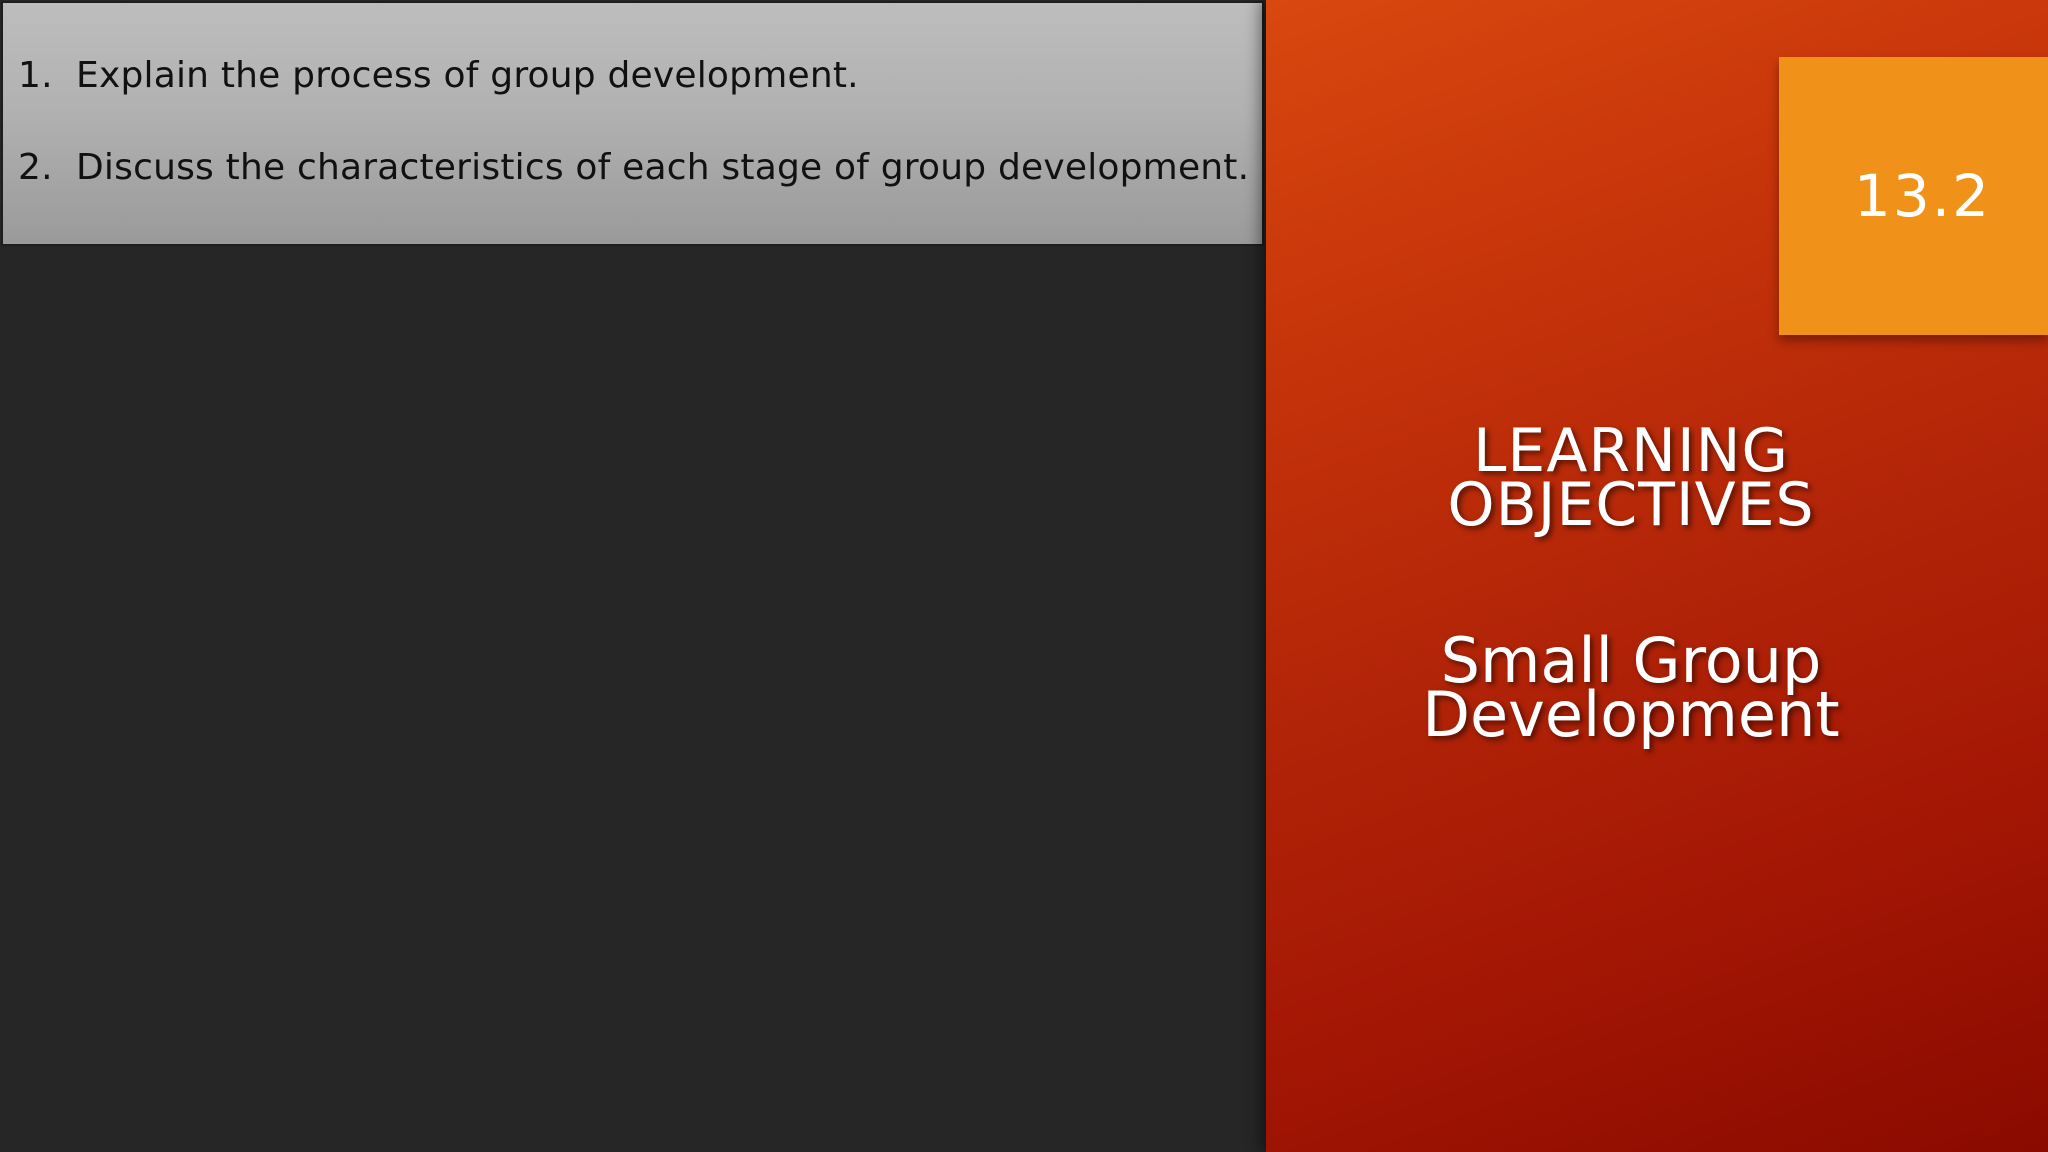 The height and width of the screenshot is (1152, 2048). I want to click on objective-number: 2., so click(35, 167).